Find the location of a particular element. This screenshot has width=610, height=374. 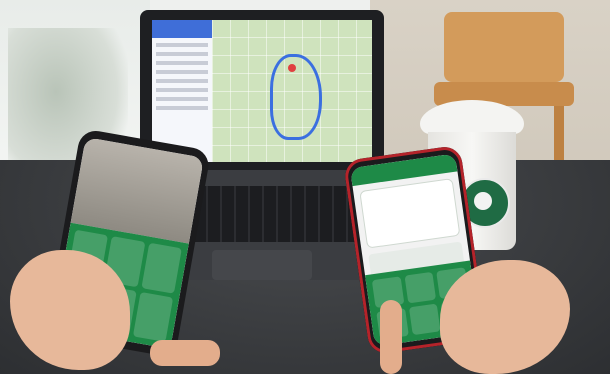

map-sidebar is located at coordinates (182, 91).